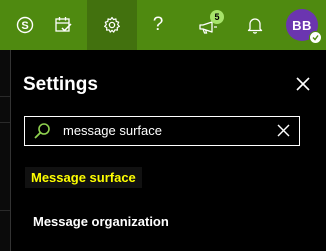 The width and height of the screenshot is (326, 251). I want to click on clear-search-icon, so click(283, 130).